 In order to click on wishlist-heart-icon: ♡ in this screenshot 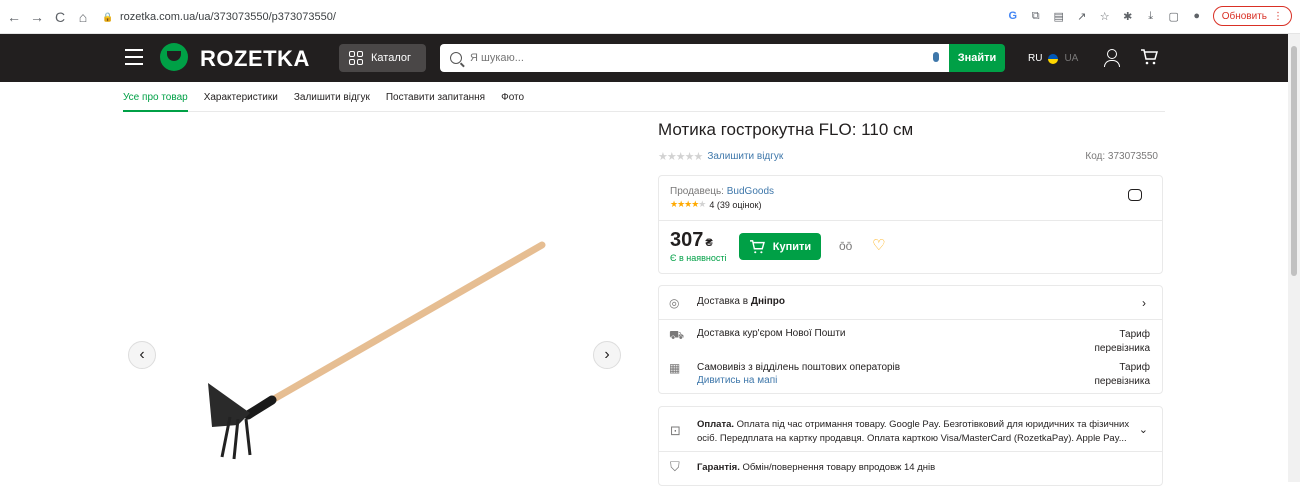, I will do `click(878, 245)`.